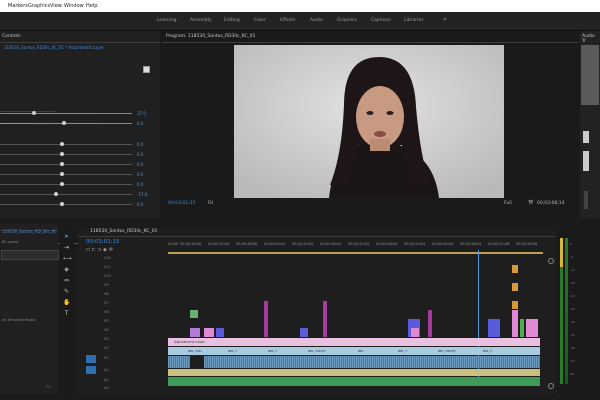 The image size is (600, 400). Describe the element at coordinates (91, 6) in the screenshot. I see `menu-help: Help` at that location.